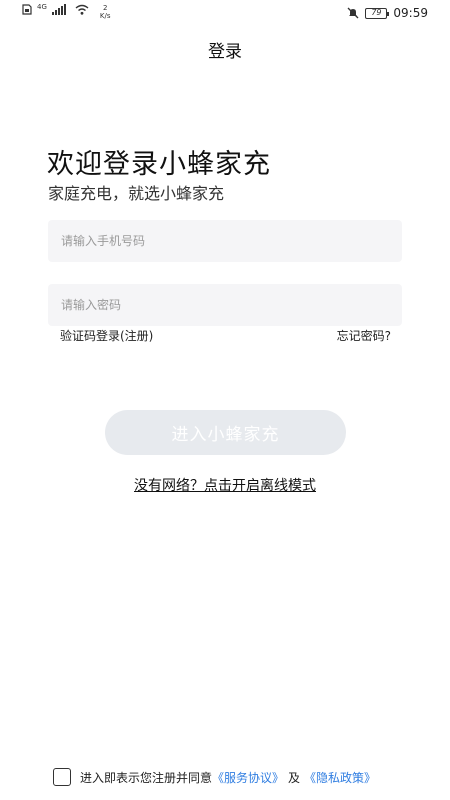 Image resolution: width=450 pixels, height=800 pixels. Describe the element at coordinates (105, 8) in the screenshot. I see `network-speed-value: 2` at that location.